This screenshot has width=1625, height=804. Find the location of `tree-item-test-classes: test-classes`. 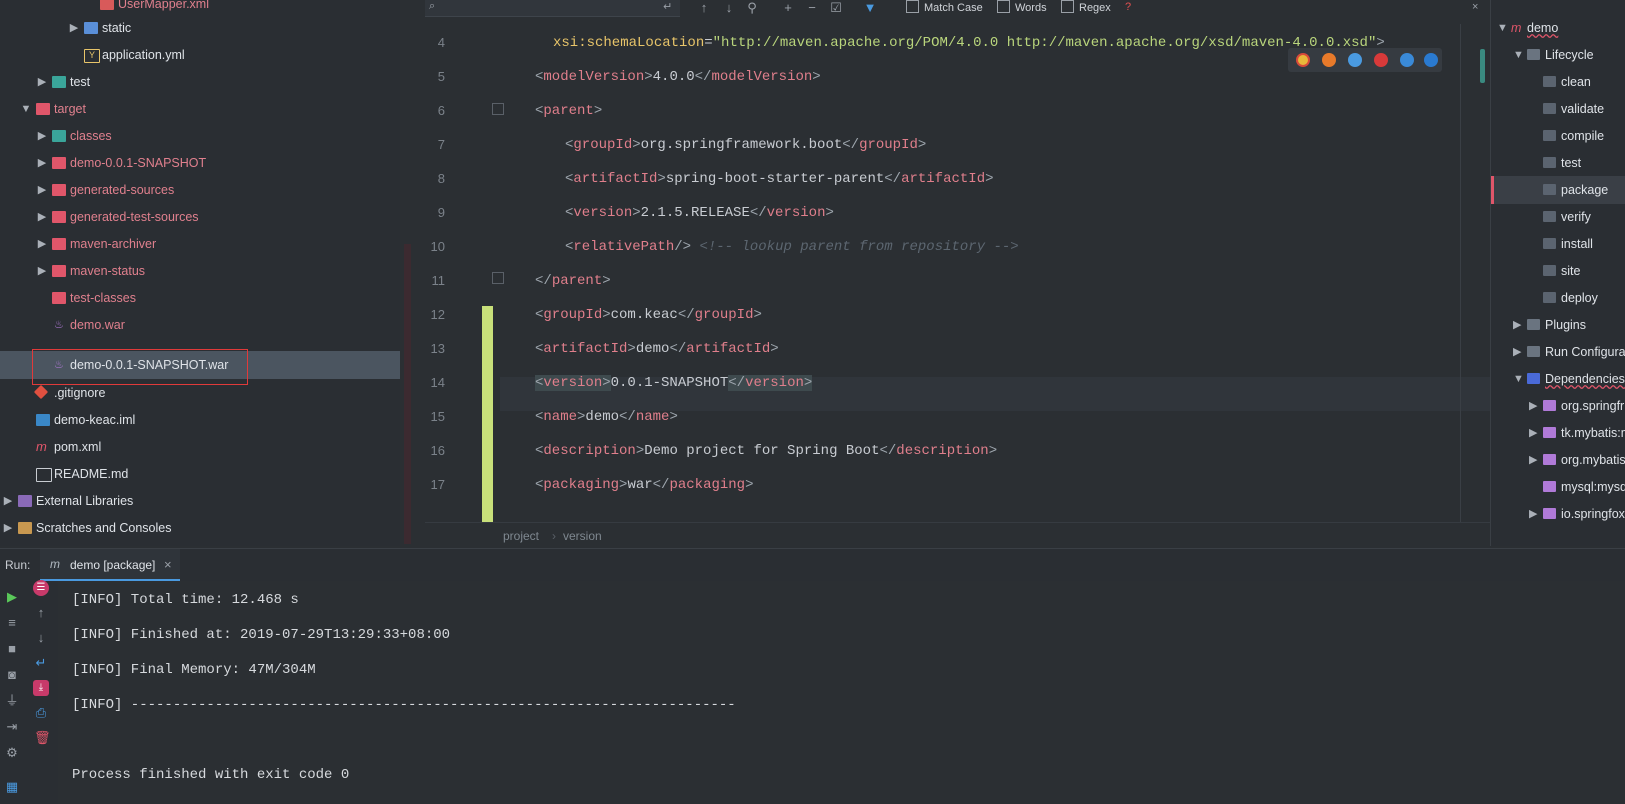

tree-item-test-classes: test-classes is located at coordinates (200, 298).